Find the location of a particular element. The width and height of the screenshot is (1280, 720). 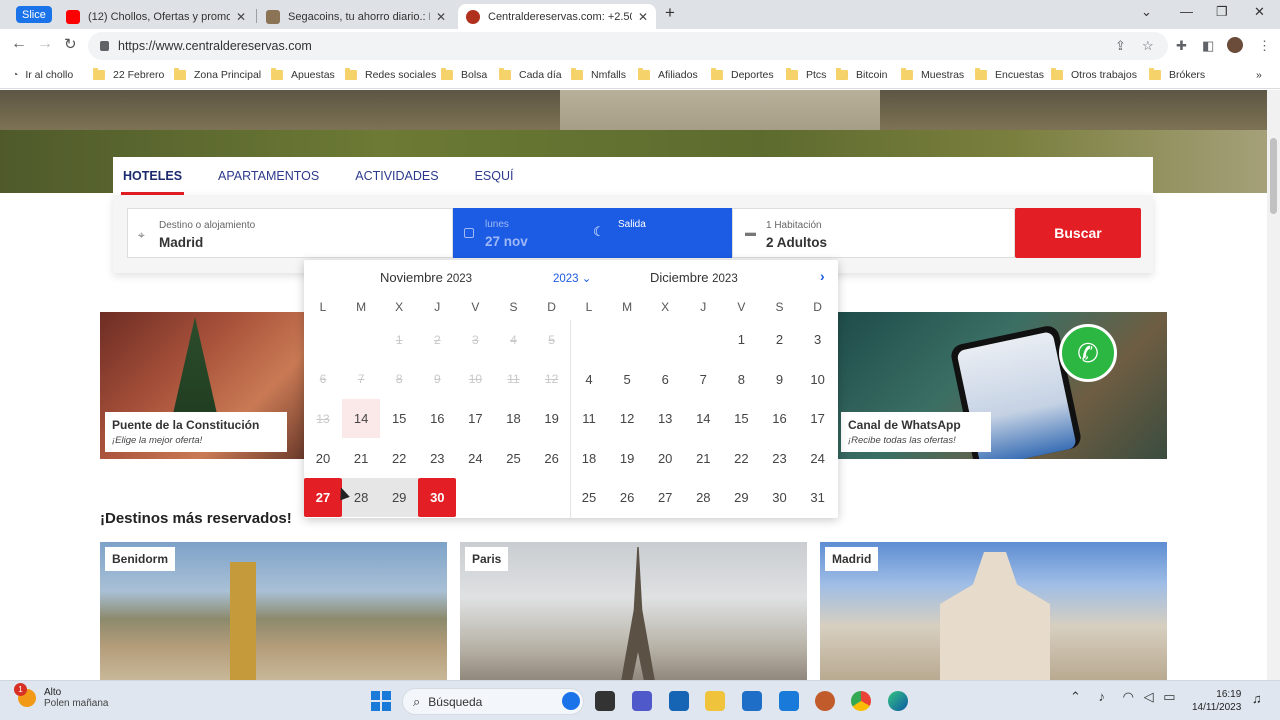

battery-icon: ▭ is located at coordinates (1169, 696).